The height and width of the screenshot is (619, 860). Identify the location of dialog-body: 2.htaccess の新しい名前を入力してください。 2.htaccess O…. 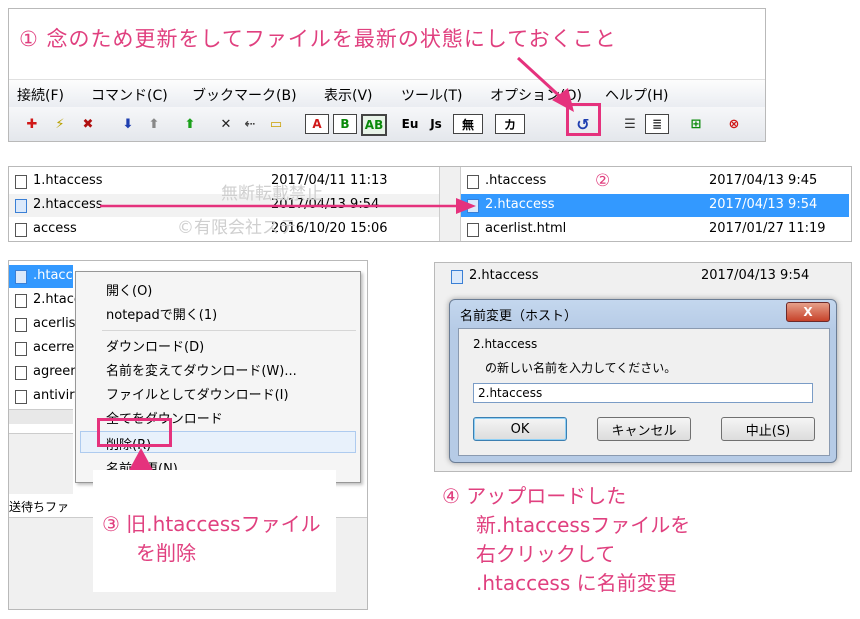
(644, 392).